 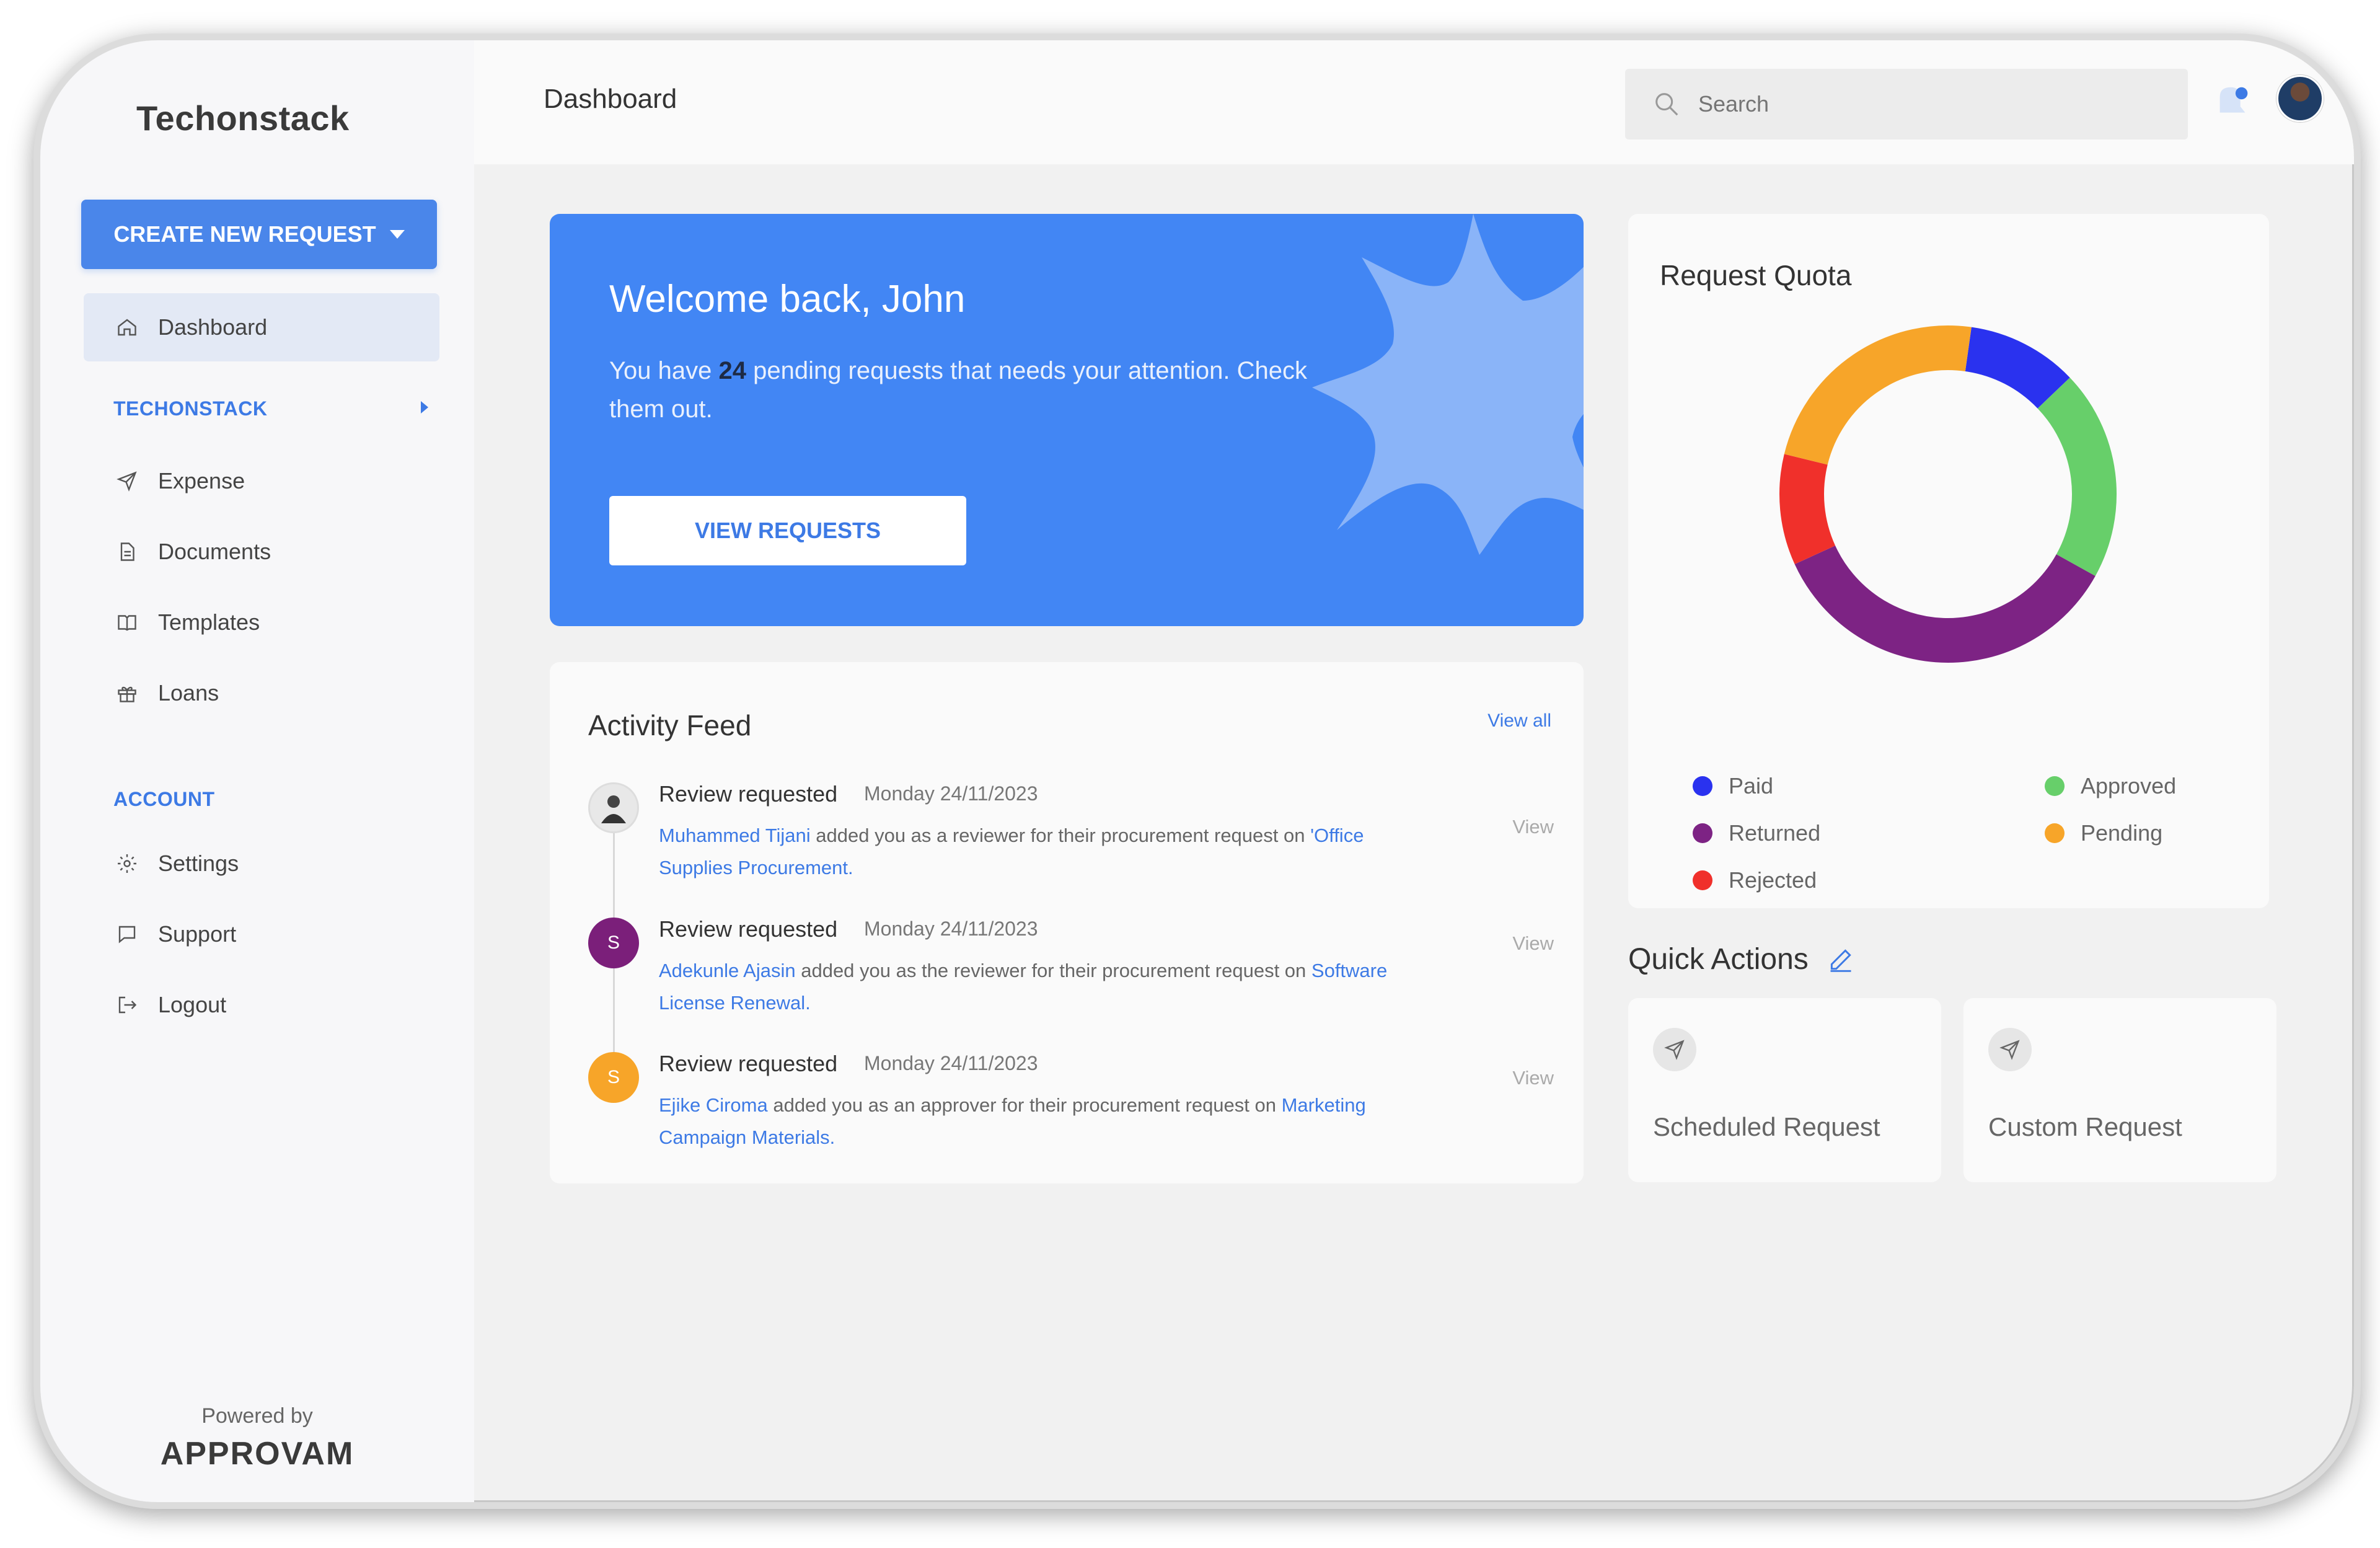 What do you see at coordinates (197, 934) in the screenshot?
I see `sidebar-item-label: Support` at bounding box center [197, 934].